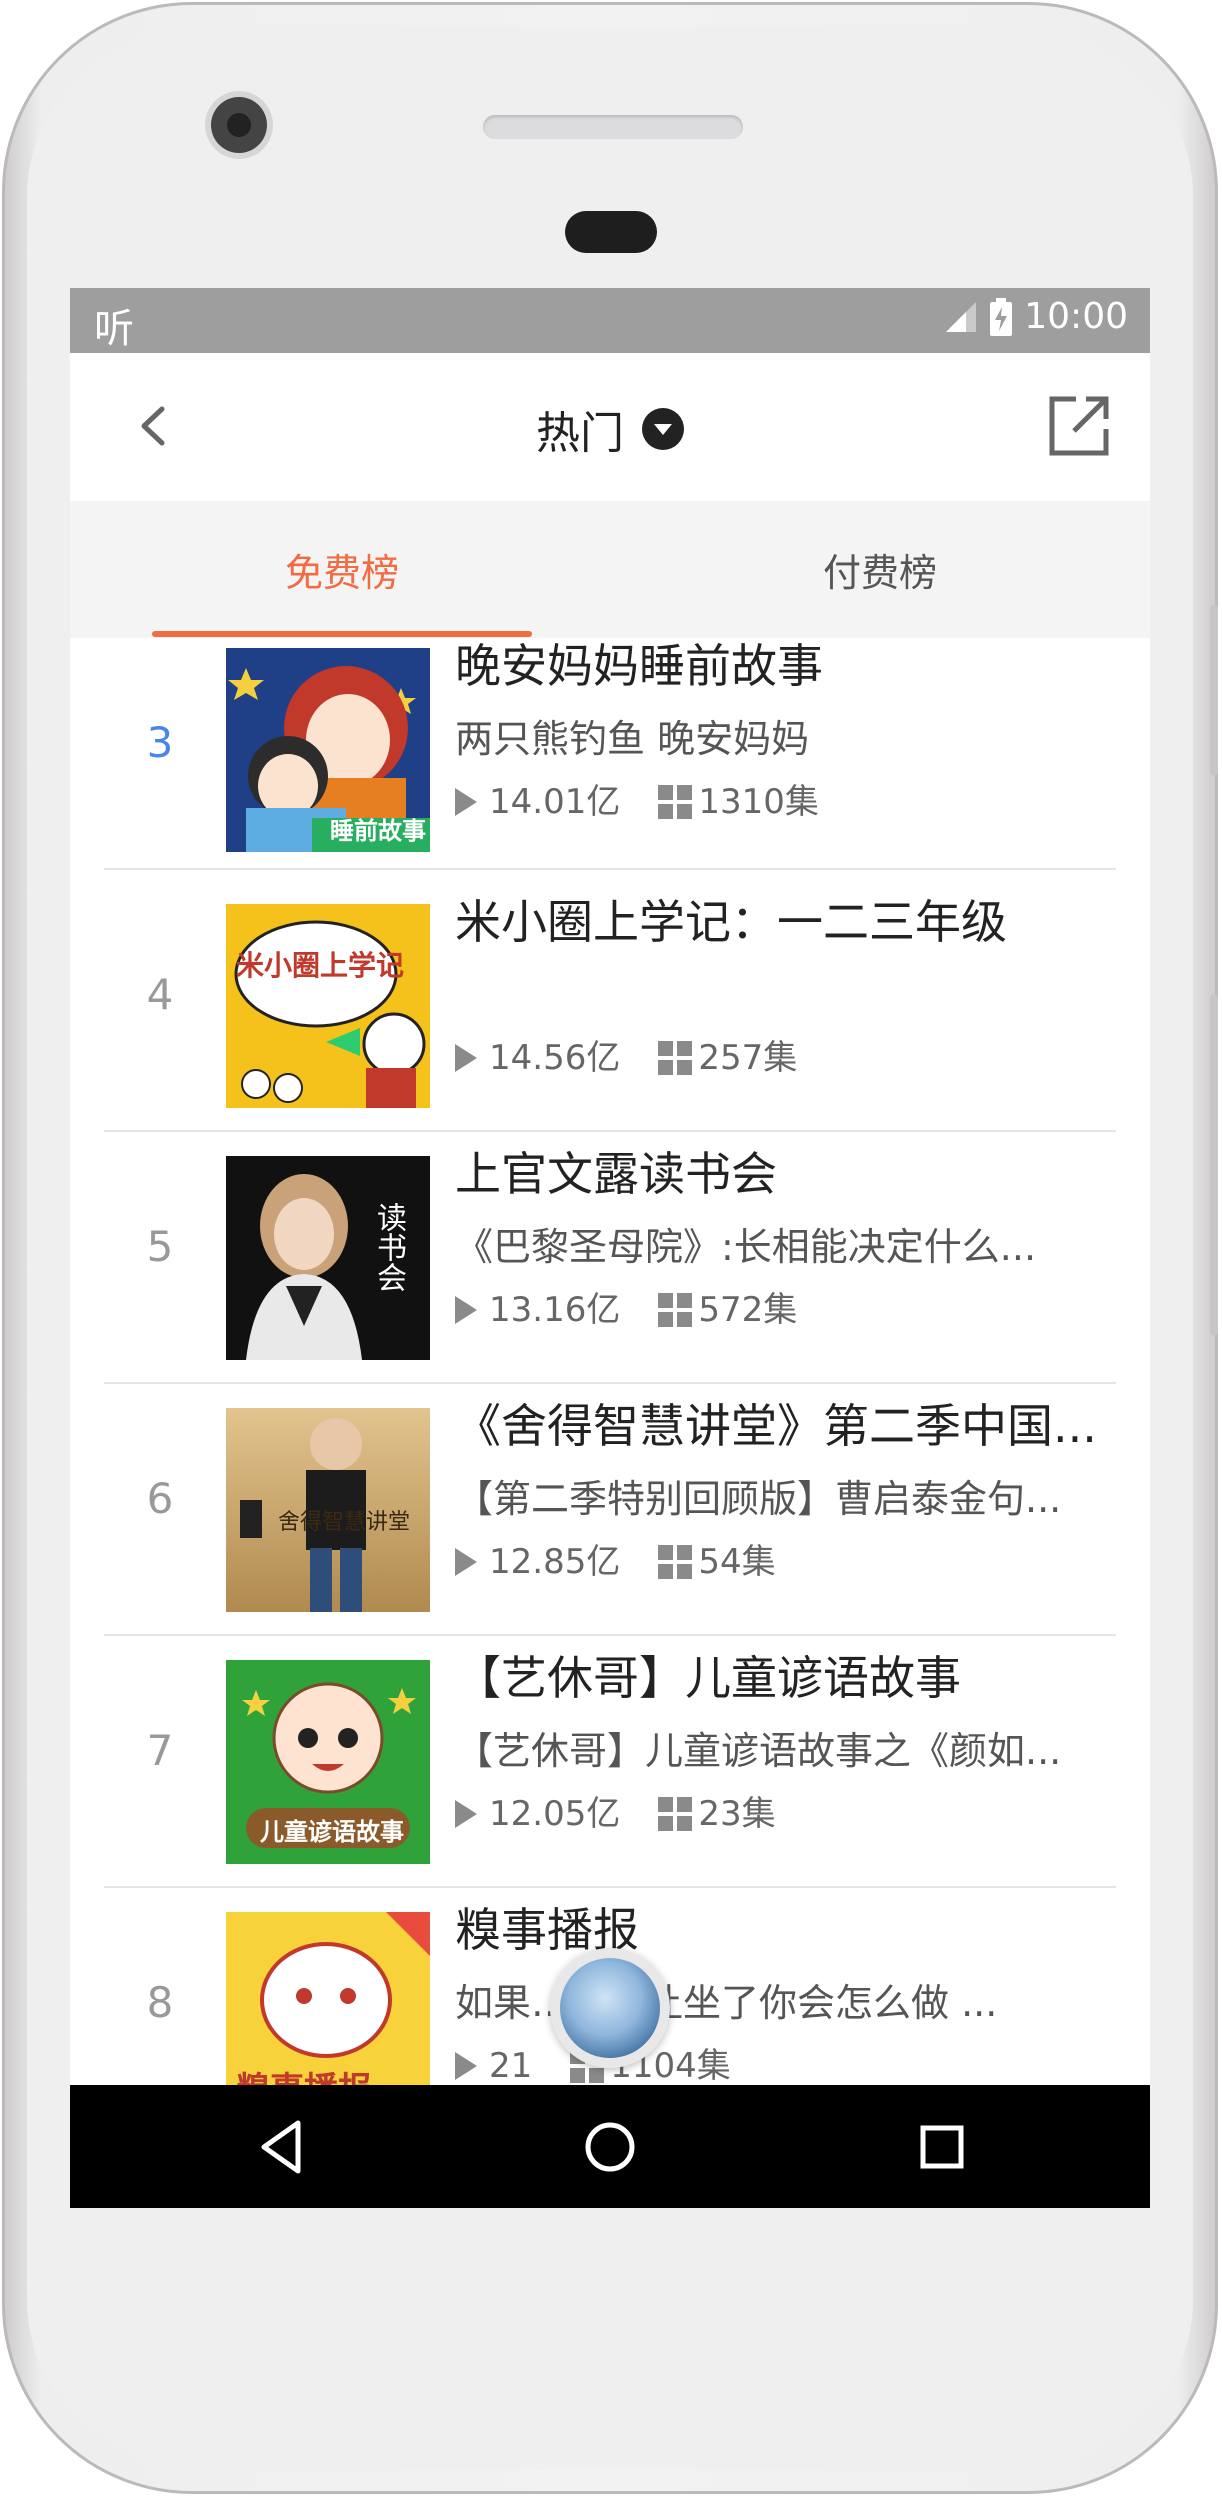  I want to click on item-title: 糗事播报, so click(547, 1930).